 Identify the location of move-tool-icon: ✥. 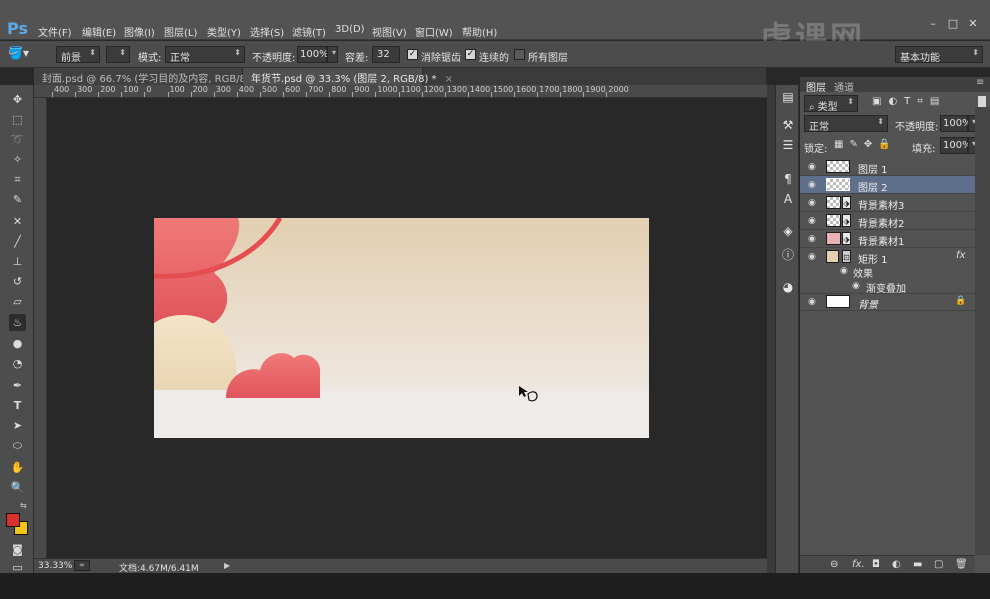
(17, 99).